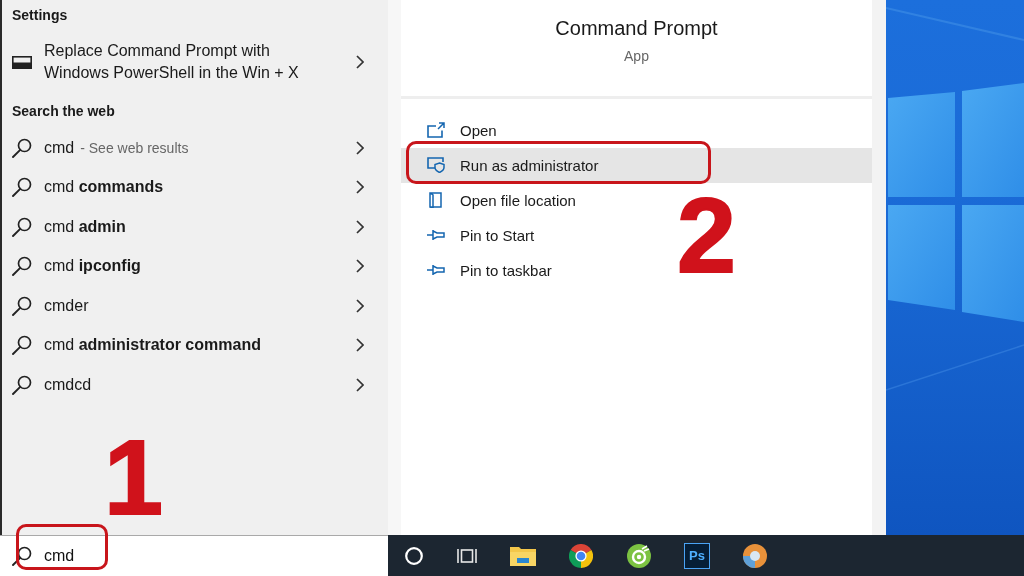 The height and width of the screenshot is (576, 1024). What do you see at coordinates (200, 266) in the screenshot?
I see `web-result-item: cmd ipconfig` at bounding box center [200, 266].